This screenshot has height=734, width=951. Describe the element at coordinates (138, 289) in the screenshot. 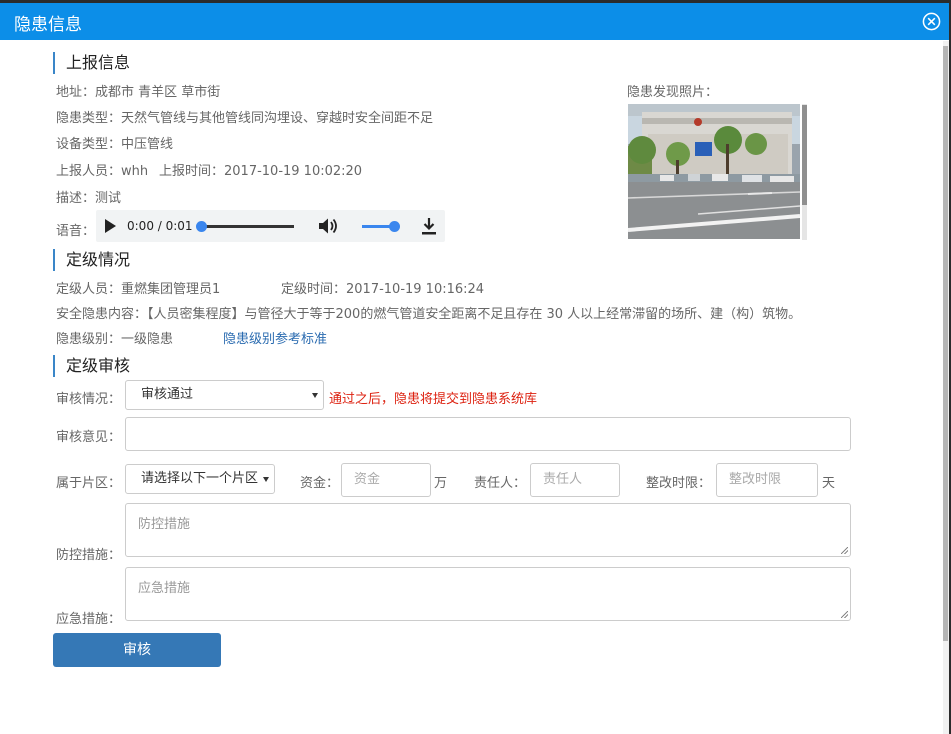

I see `rater-text: 定级人员：重燃集团管理员1` at that location.